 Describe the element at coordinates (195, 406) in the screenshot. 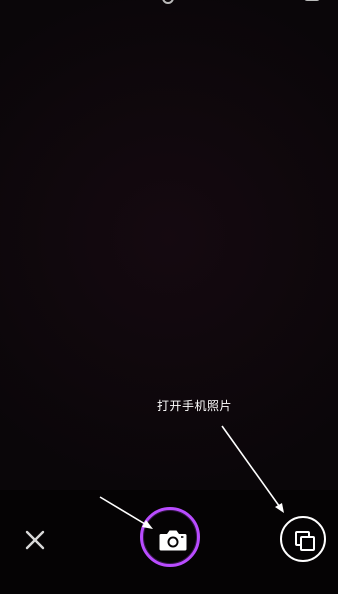

I see `annotation-label: 打开手机照片` at that location.